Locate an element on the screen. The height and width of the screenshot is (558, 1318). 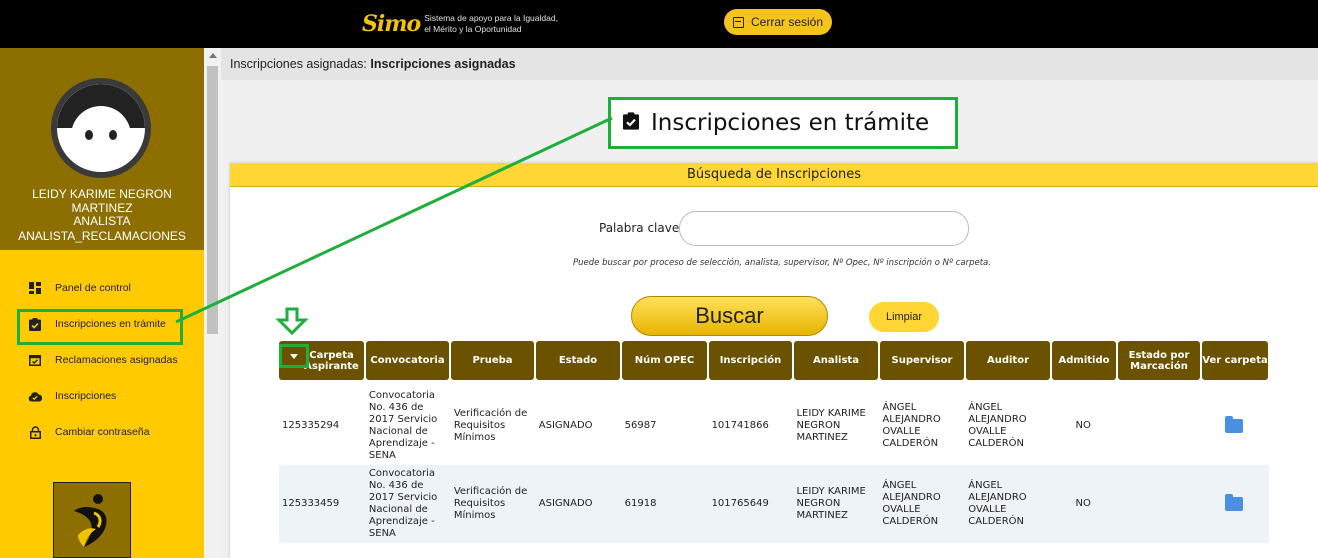
col-analista: Analista is located at coordinates (836, 360).